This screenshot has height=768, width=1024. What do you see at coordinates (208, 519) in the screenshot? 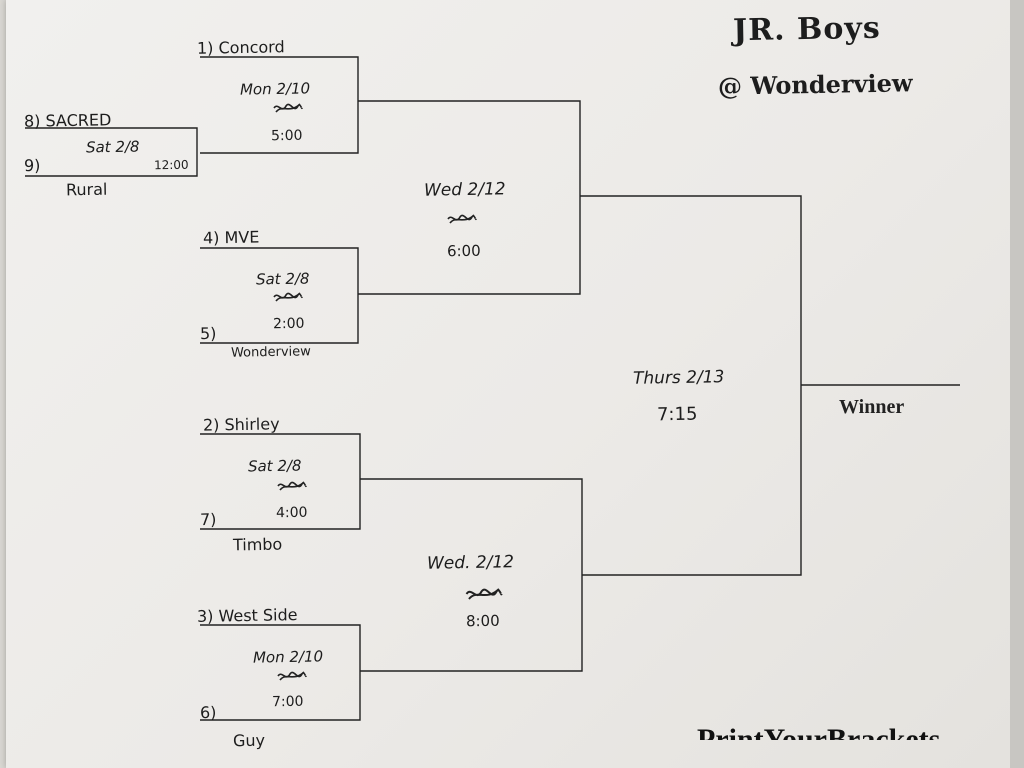
I see `team-seed-7: 7)` at bounding box center [208, 519].